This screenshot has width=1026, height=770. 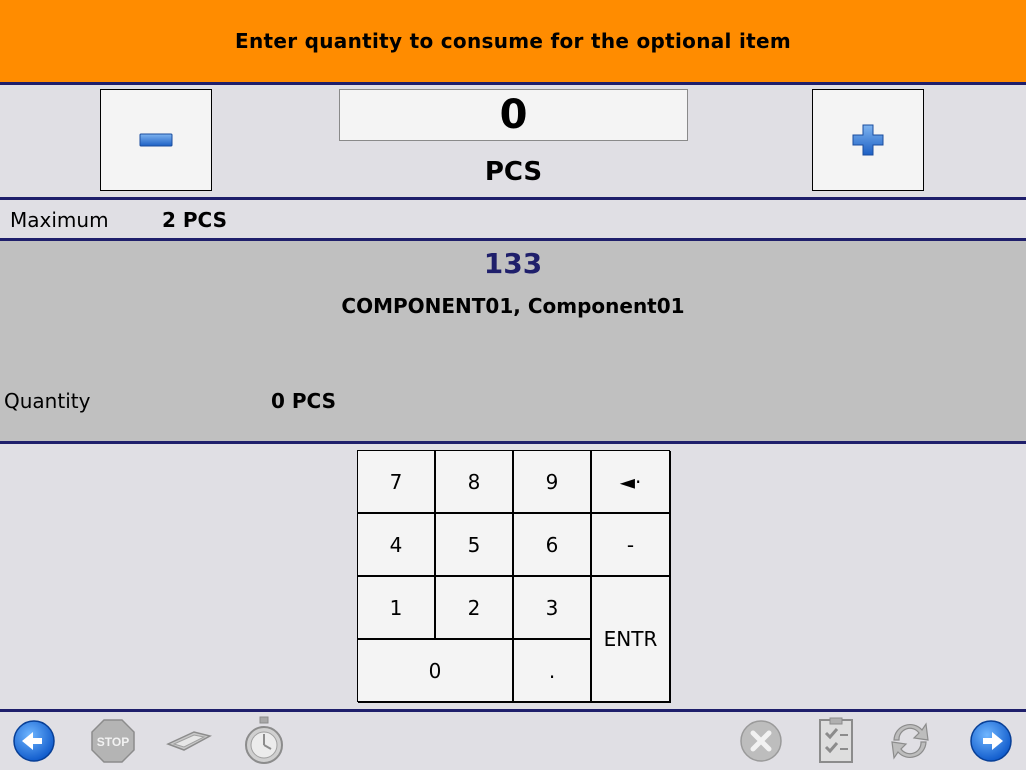 I want to click on increment-button, so click(x=868, y=140).